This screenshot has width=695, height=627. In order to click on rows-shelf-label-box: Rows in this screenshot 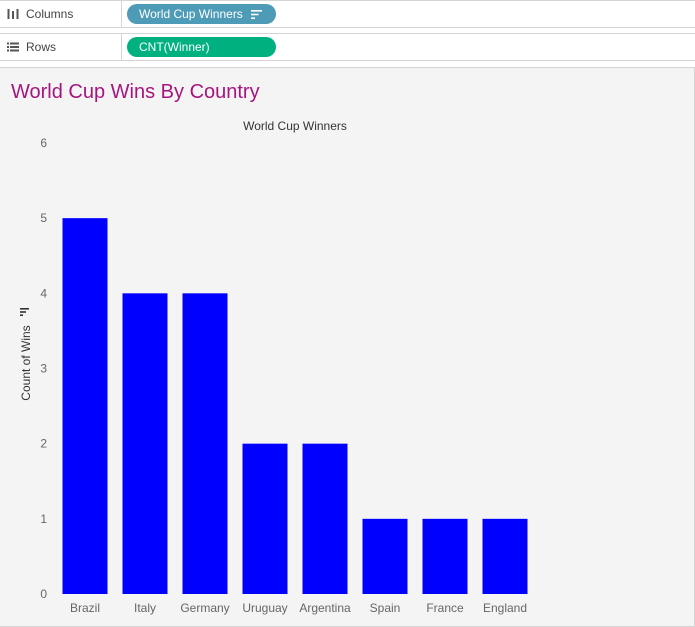, I will do `click(61, 47)`.